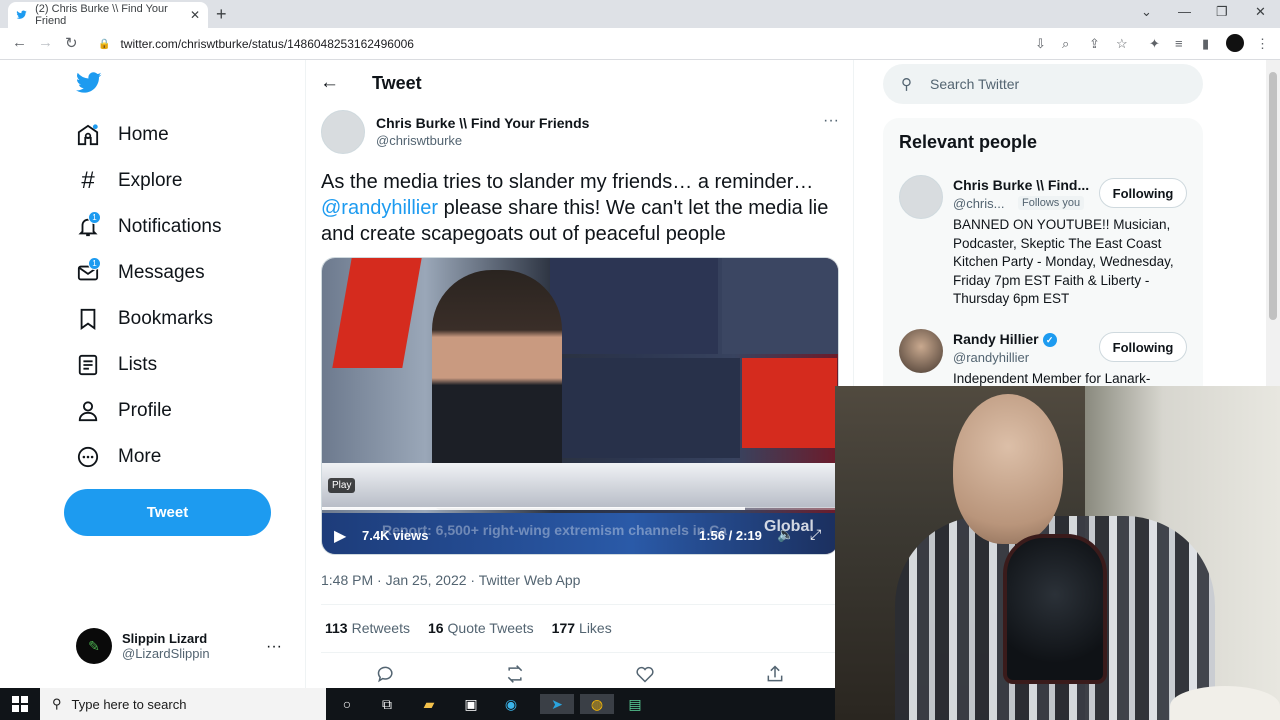 This screenshot has width=1280, height=720. What do you see at coordinates (145, 410) in the screenshot?
I see `nav-profile-label: Profile` at bounding box center [145, 410].